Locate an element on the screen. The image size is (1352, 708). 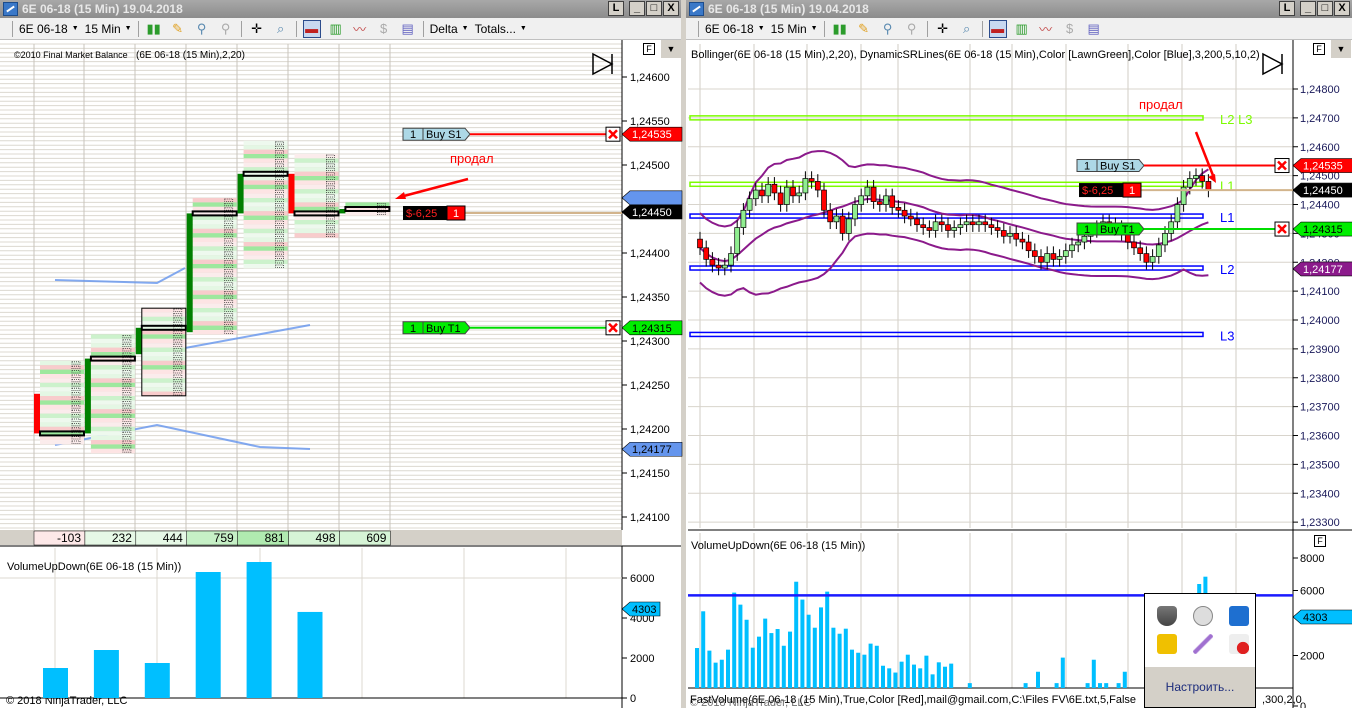
right-title-bar: 6E 06-18 (15 Min) 19.04.2018 L _ □ X is located at coordinates (1019, 9).